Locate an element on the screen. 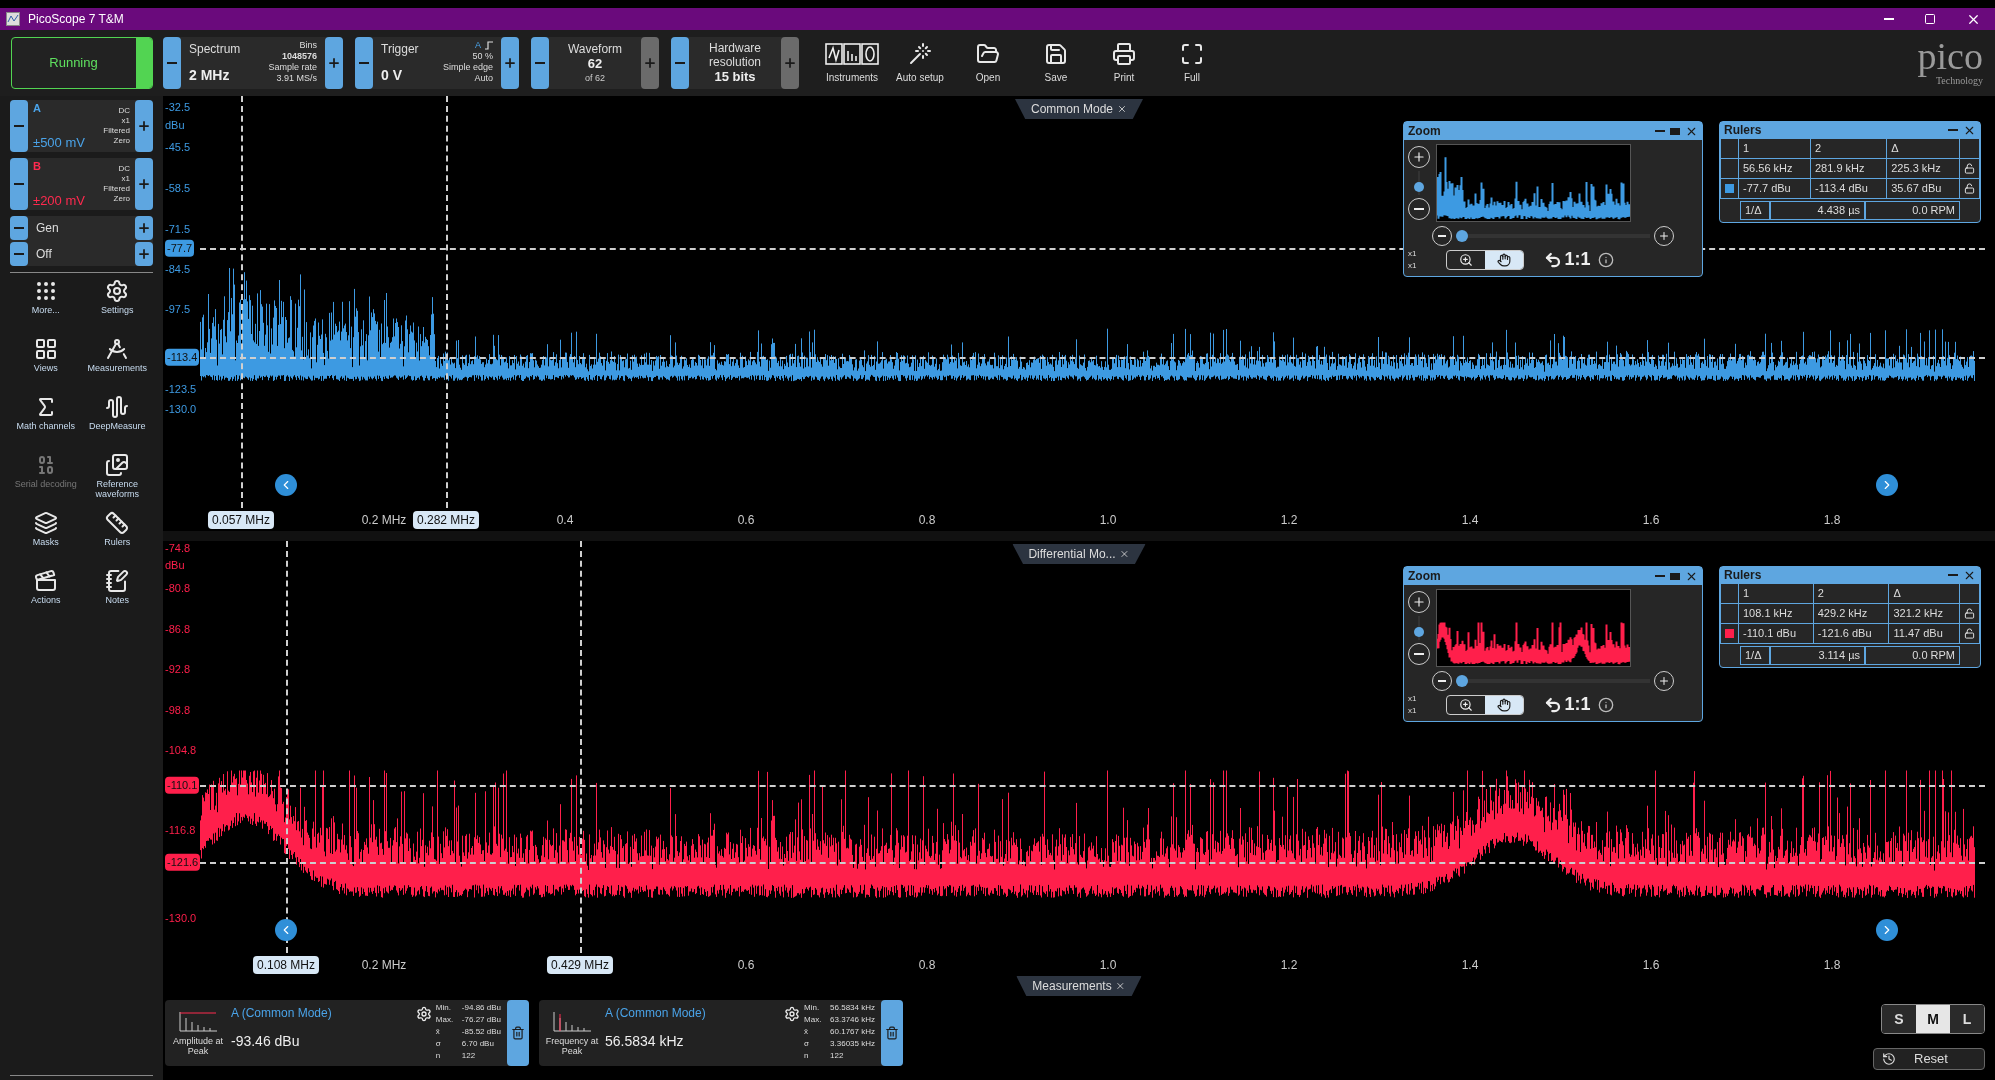  running-button: Running is located at coordinates (81, 63).